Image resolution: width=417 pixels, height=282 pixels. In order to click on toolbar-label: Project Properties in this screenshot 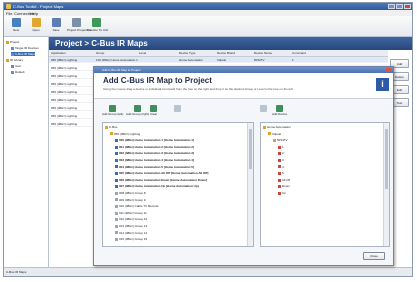, I will do `click(79, 30)`.